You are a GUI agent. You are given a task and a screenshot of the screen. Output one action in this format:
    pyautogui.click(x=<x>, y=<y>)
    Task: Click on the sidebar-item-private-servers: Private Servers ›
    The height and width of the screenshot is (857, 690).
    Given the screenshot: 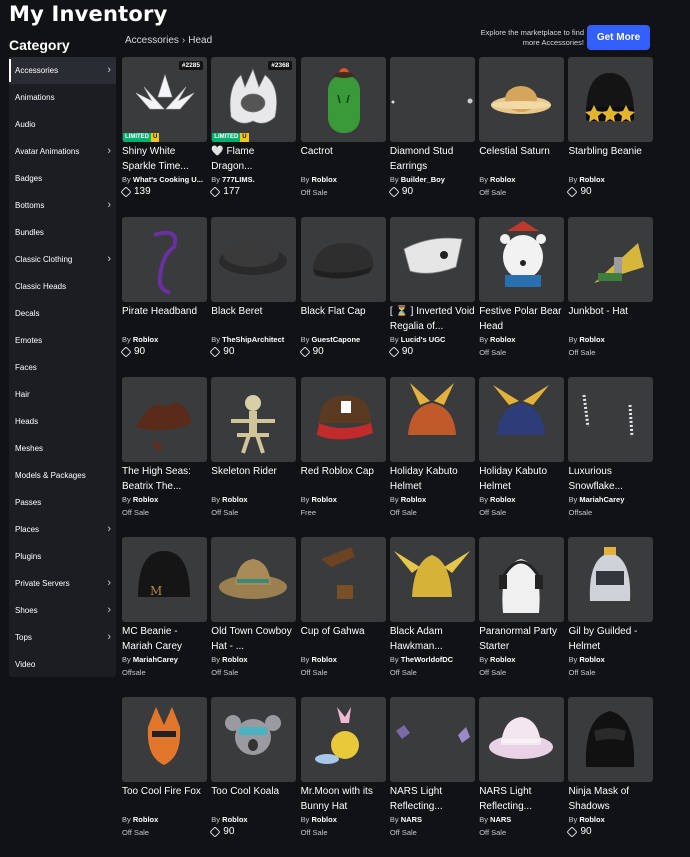 What is the action you would take?
    pyautogui.click(x=62, y=583)
    